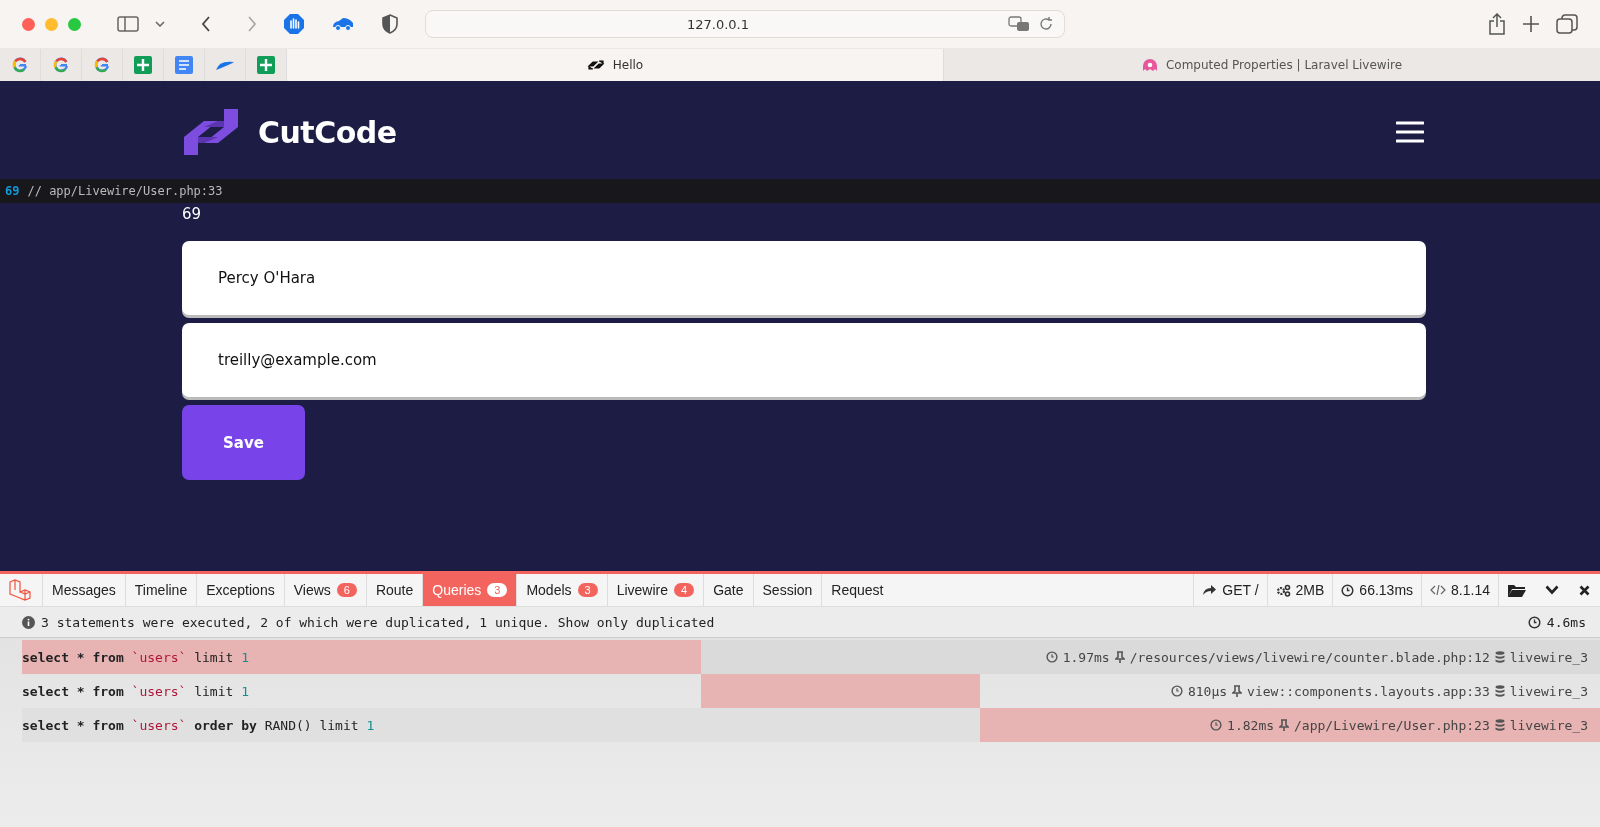 This screenshot has height=827, width=1600. Describe the element at coordinates (211, 132) in the screenshot. I see `logo-icon` at that location.